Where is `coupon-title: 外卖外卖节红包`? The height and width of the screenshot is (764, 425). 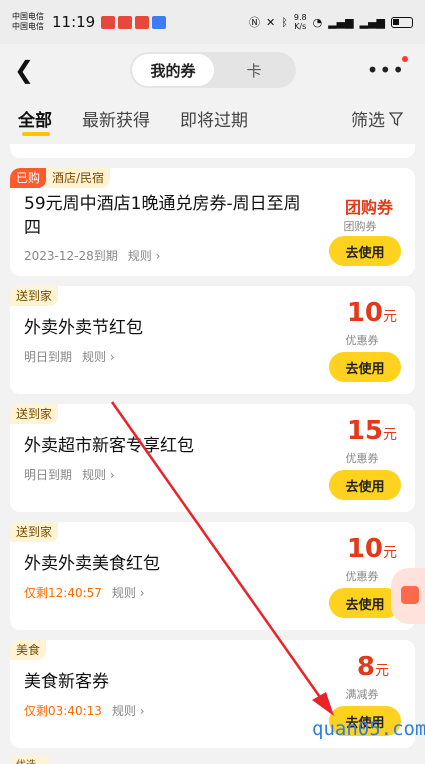 coupon-title: 外卖外卖节红包 is located at coordinates (83, 328).